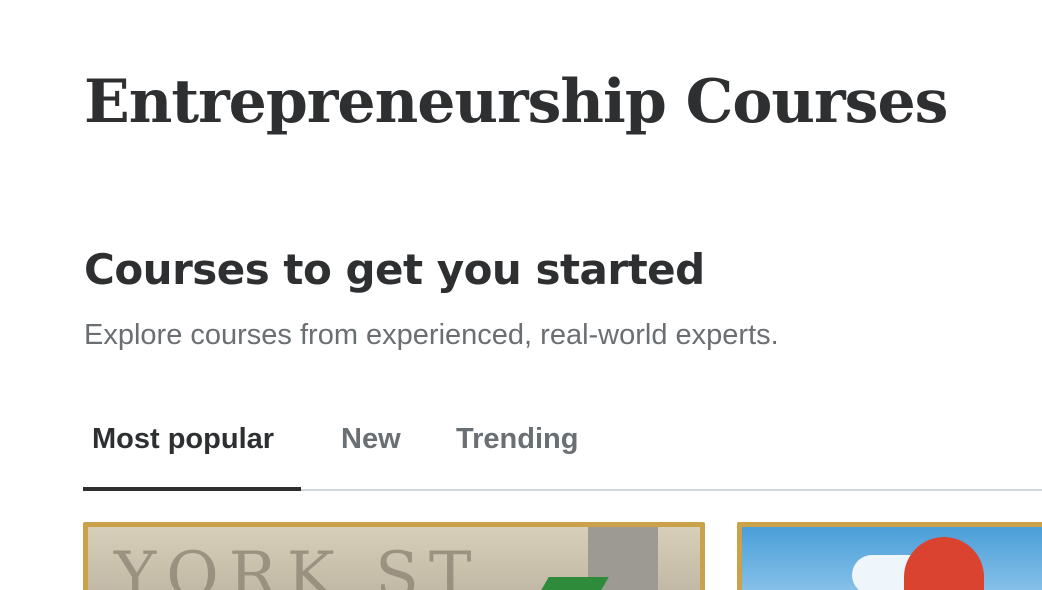 Image resolution: width=1042 pixels, height=590 pixels. I want to click on thumbnail-text: YORK ST, so click(298, 564).